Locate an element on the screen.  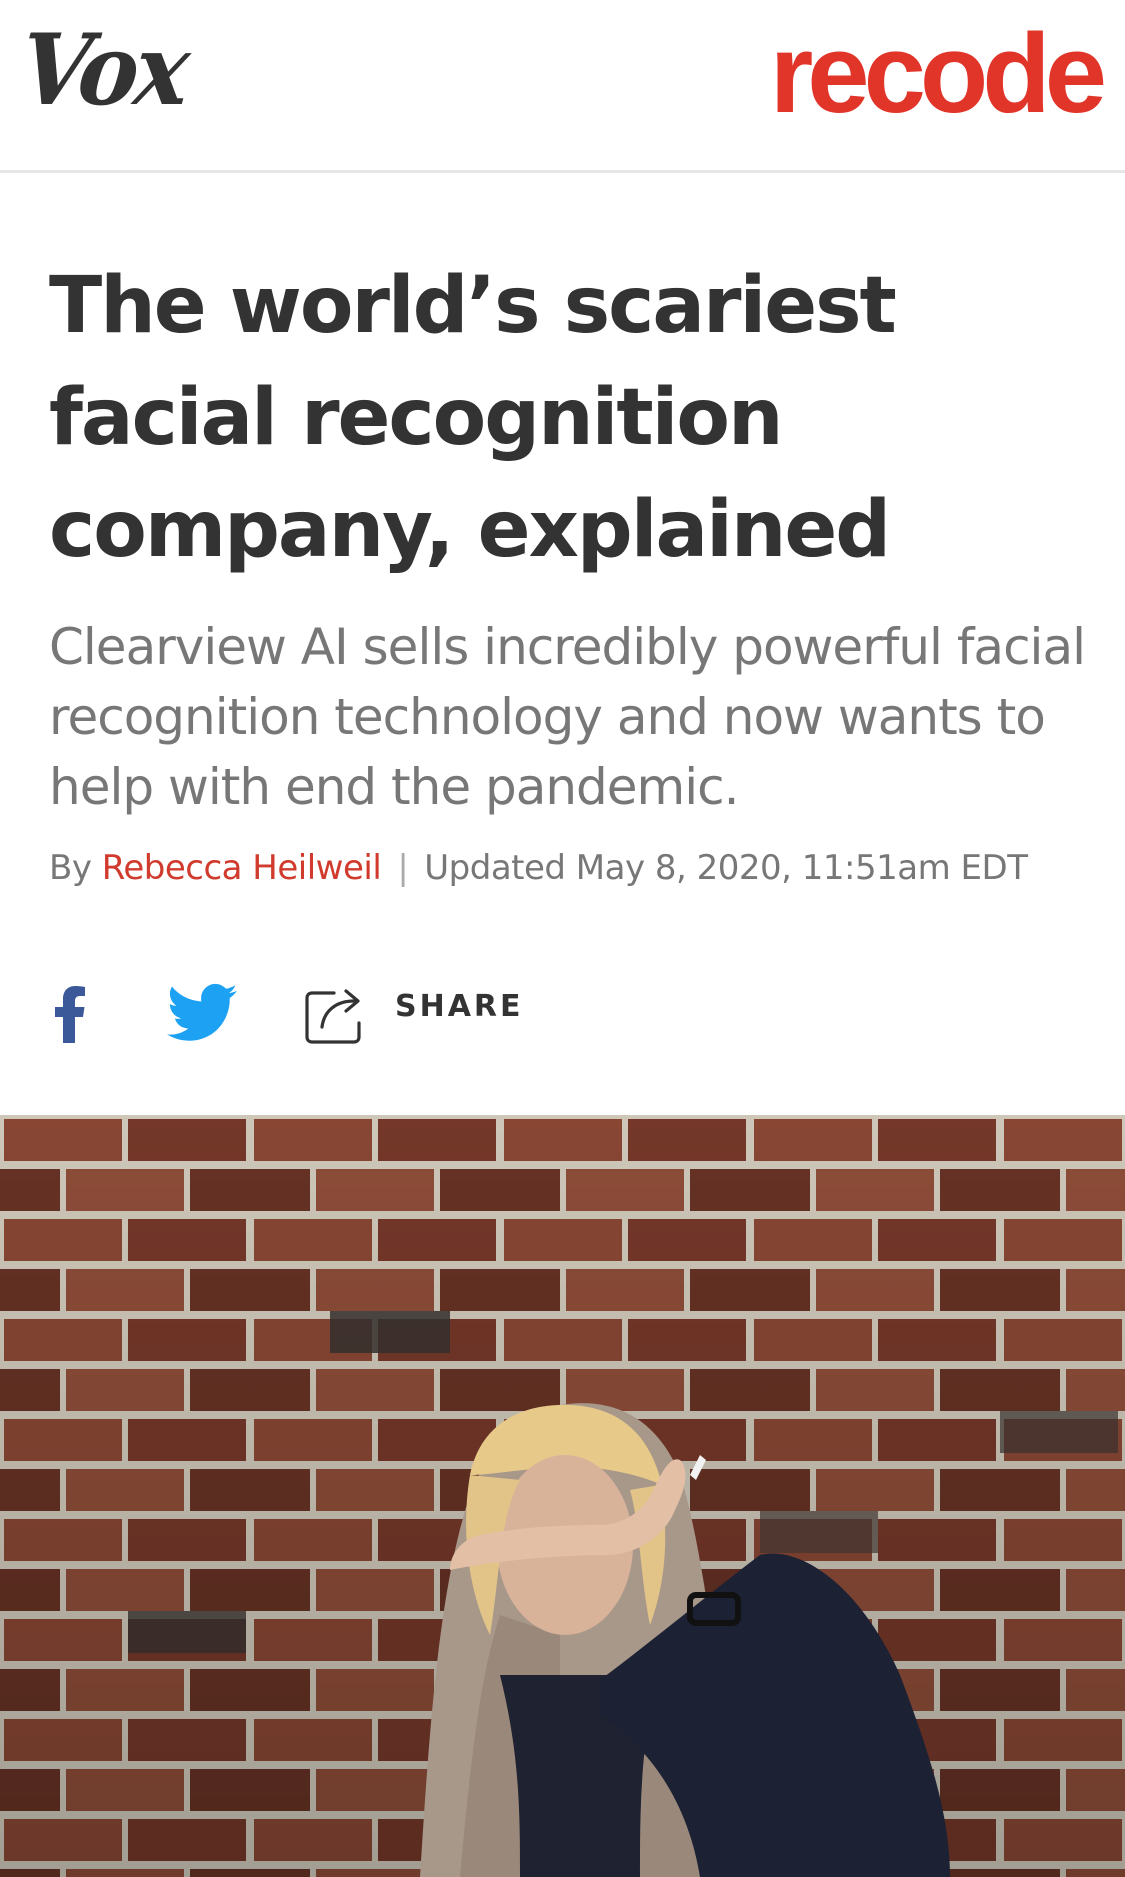
vox-logo: Vox is located at coordinates (103, 70).